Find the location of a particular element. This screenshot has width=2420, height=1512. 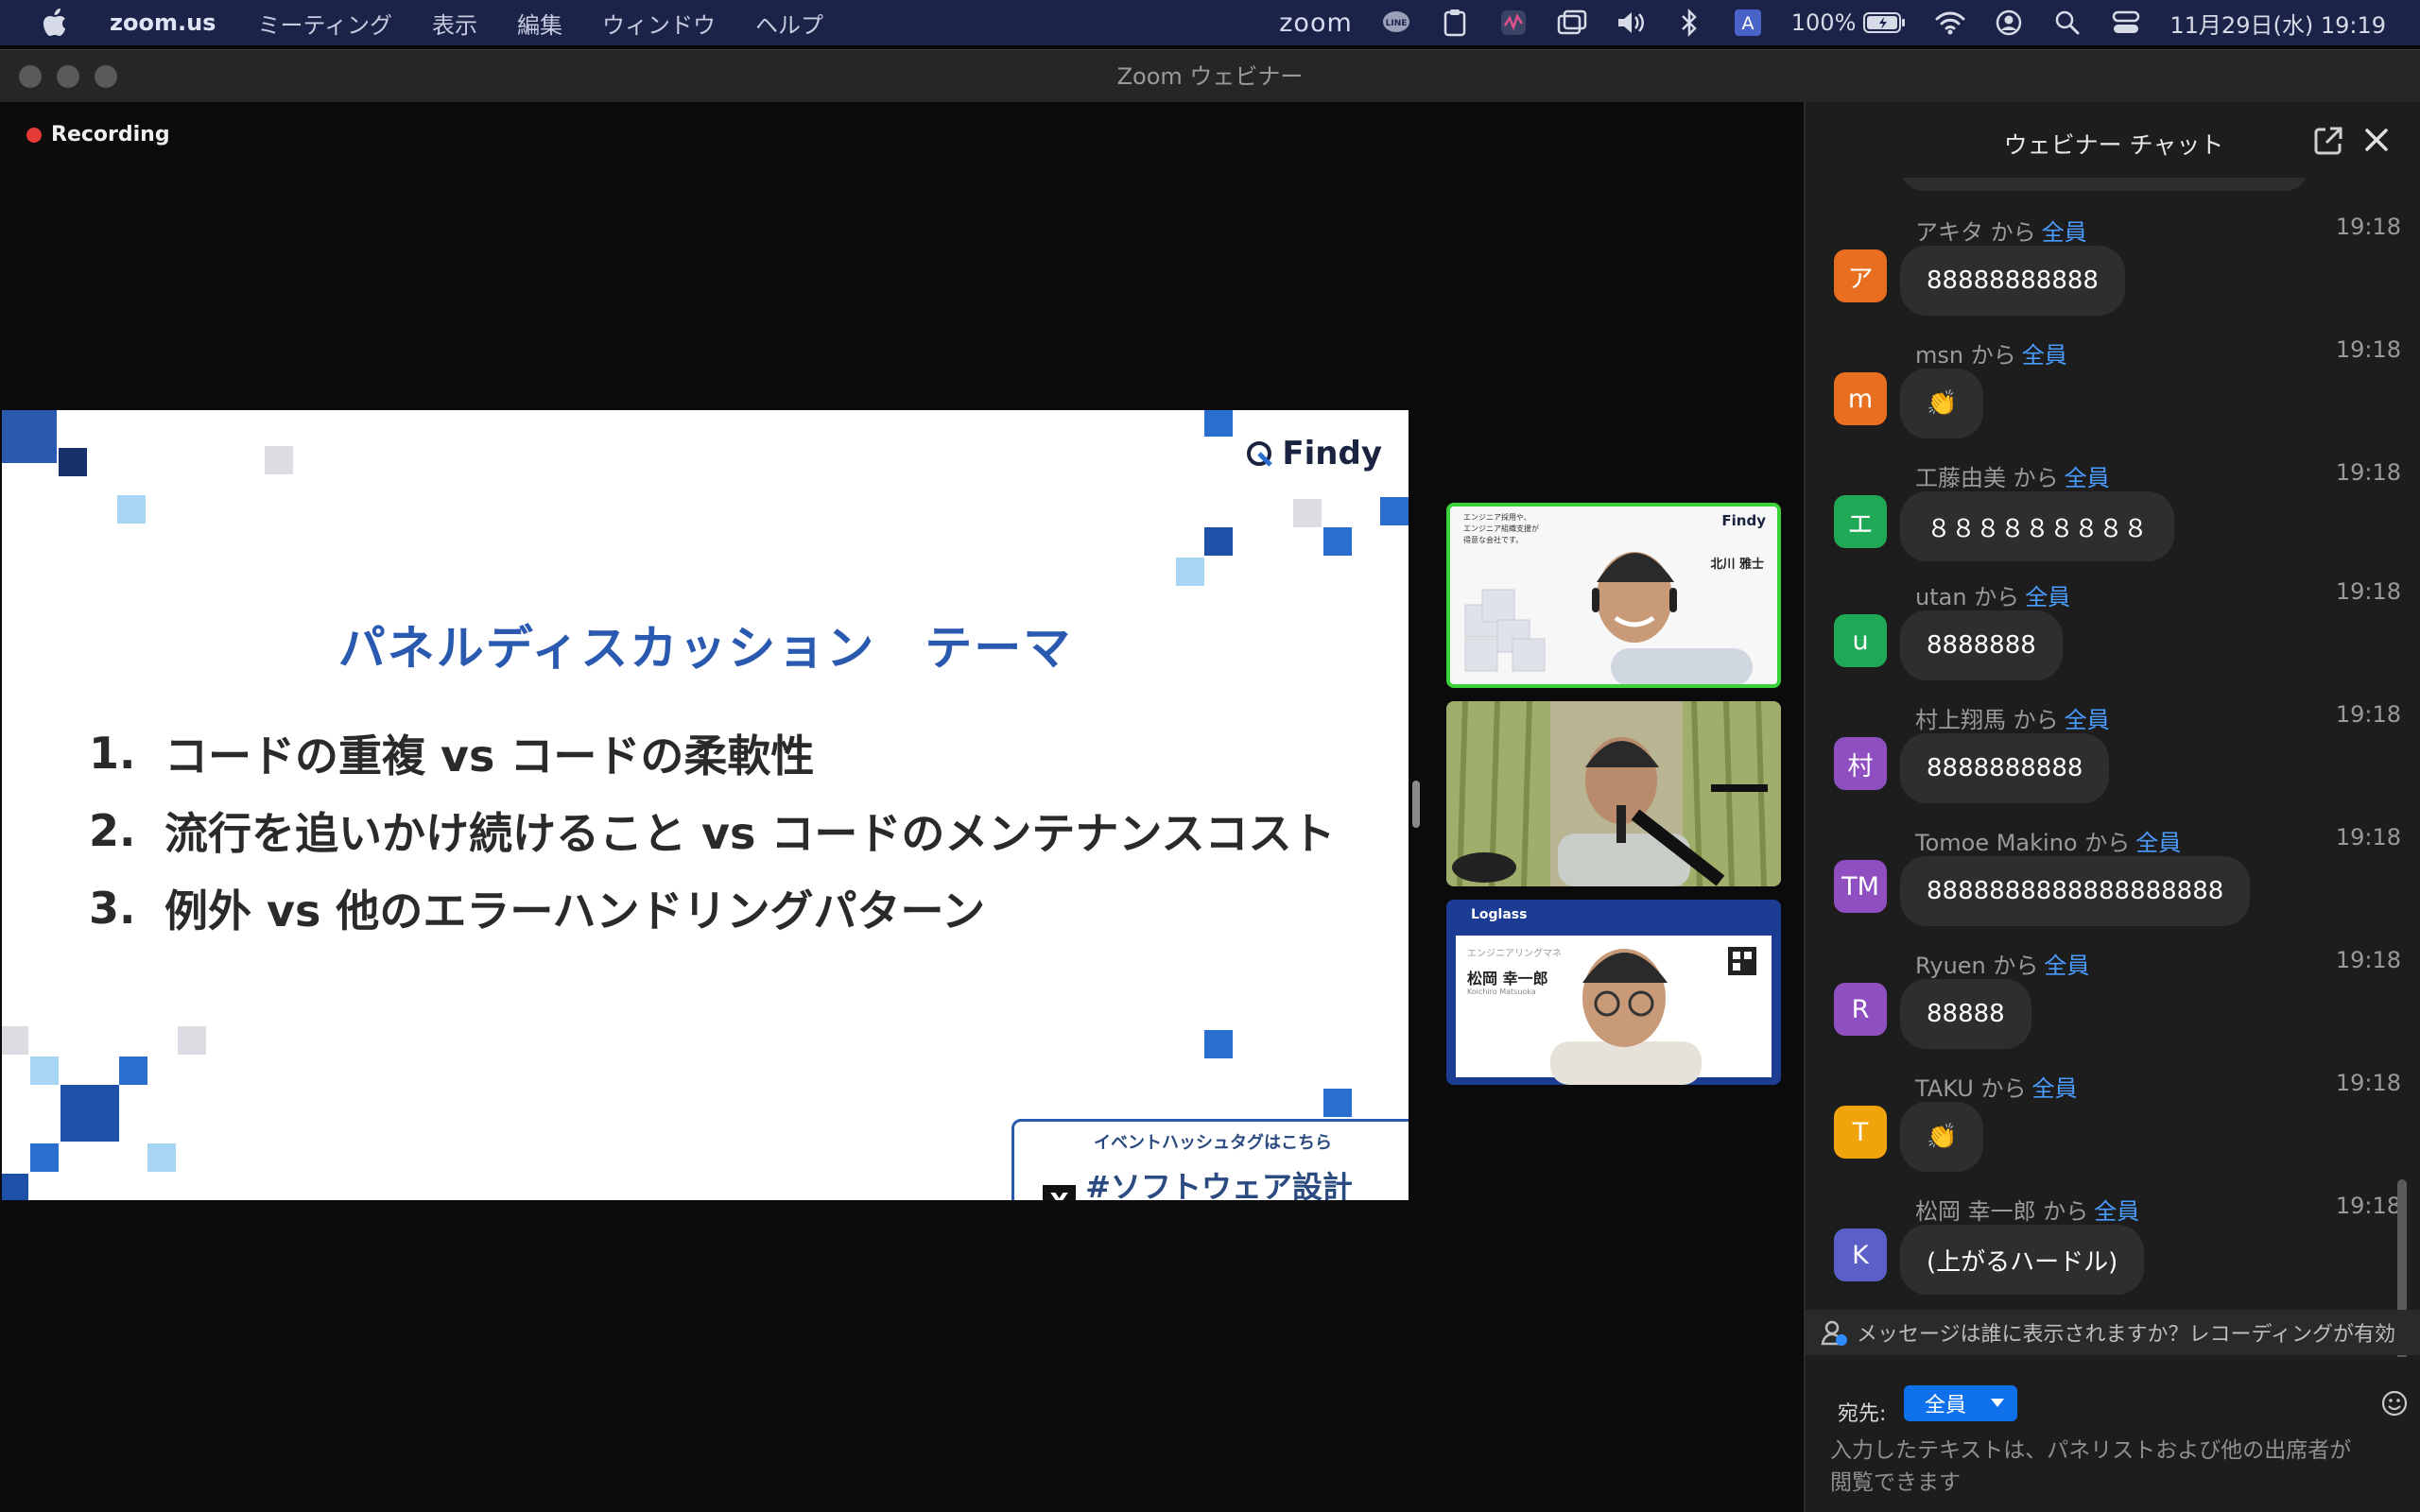

menu-meeting: ミーティング is located at coordinates (325, 23).